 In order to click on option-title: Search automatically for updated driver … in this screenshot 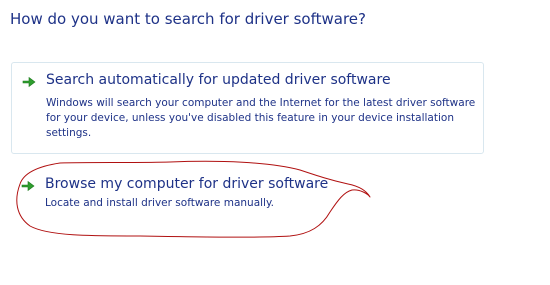, I will do `click(218, 80)`.